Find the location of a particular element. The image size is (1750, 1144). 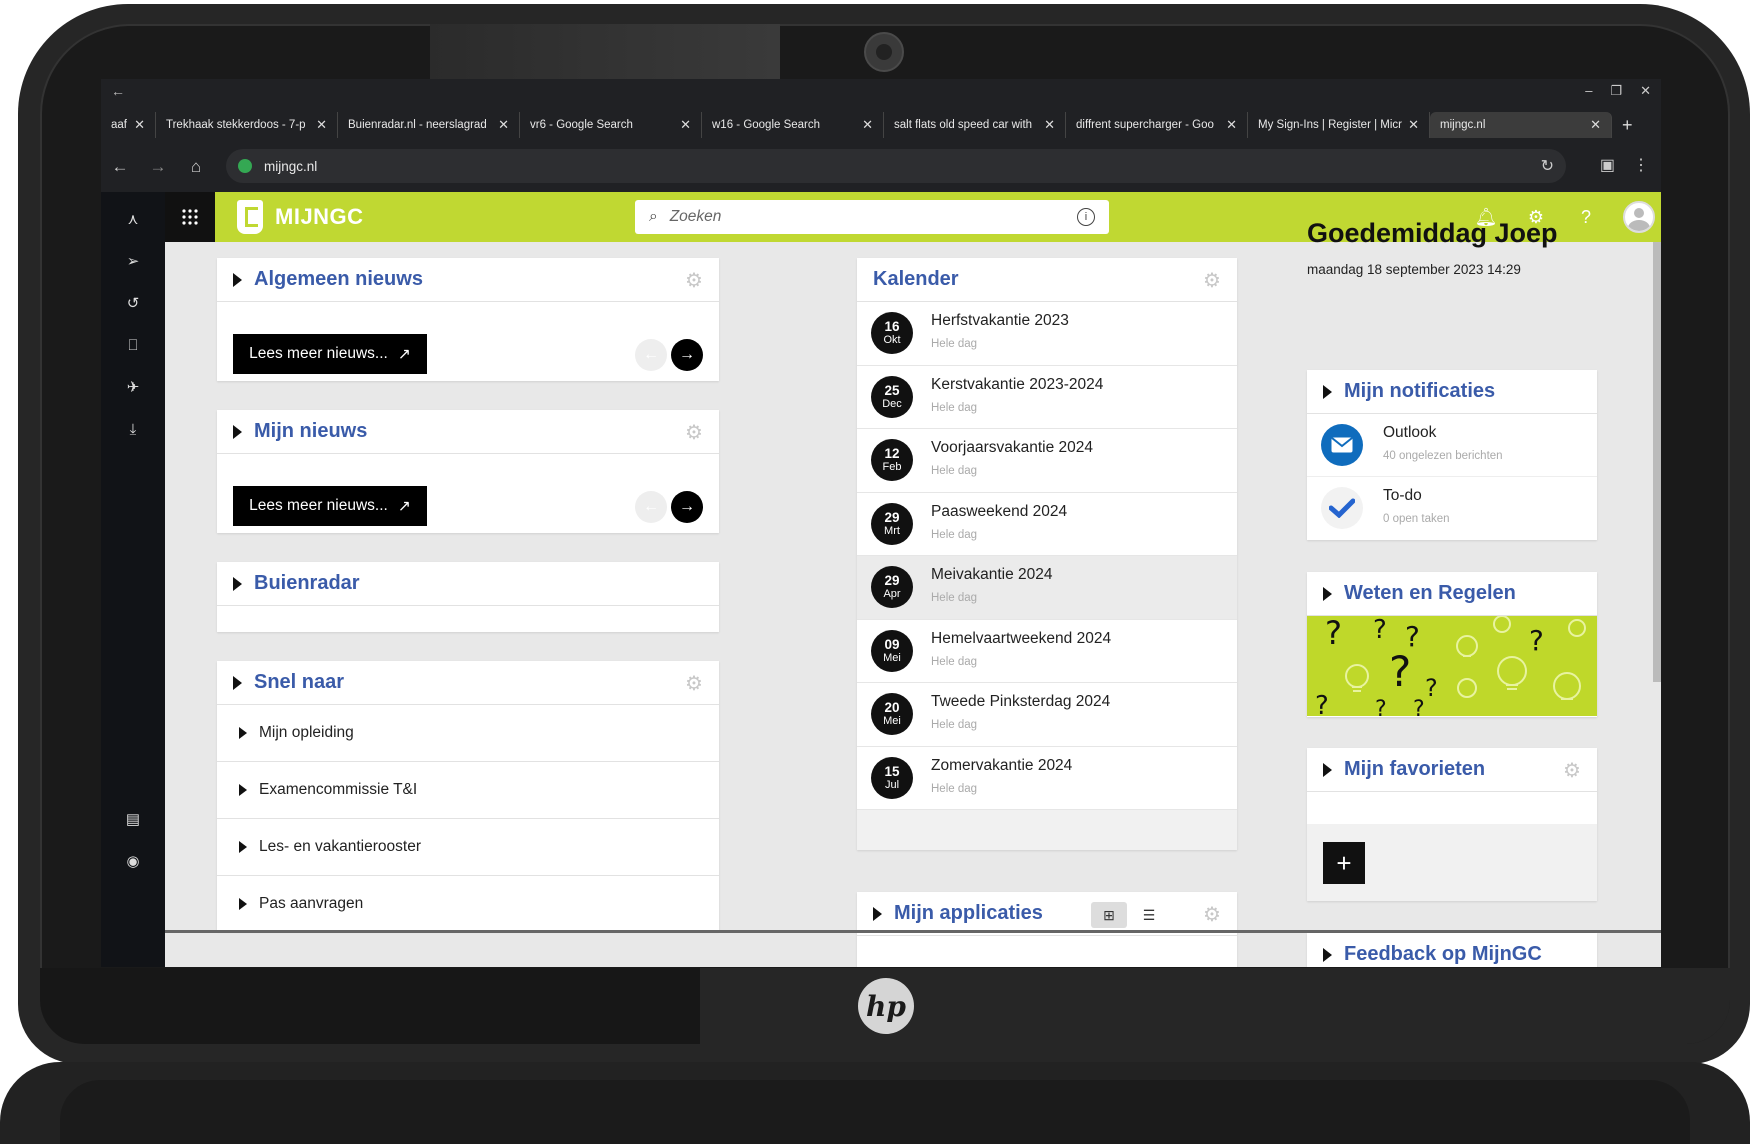

forward-icon: → is located at coordinates (158, 167).